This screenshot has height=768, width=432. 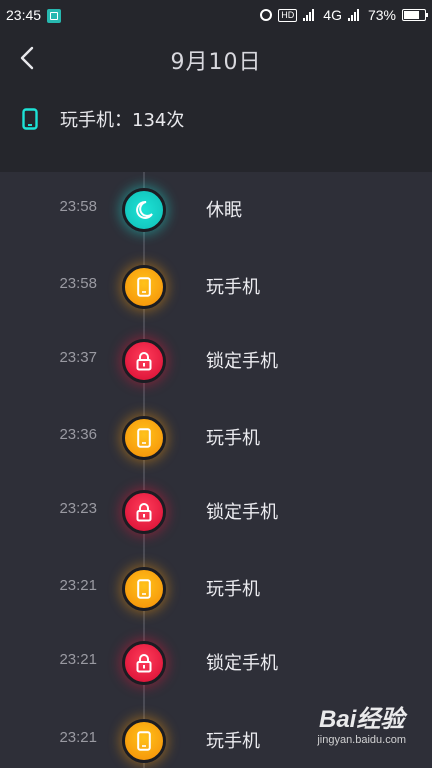 I want to click on timeline-entry: 23:21 玩手机, so click(x=216, y=589).